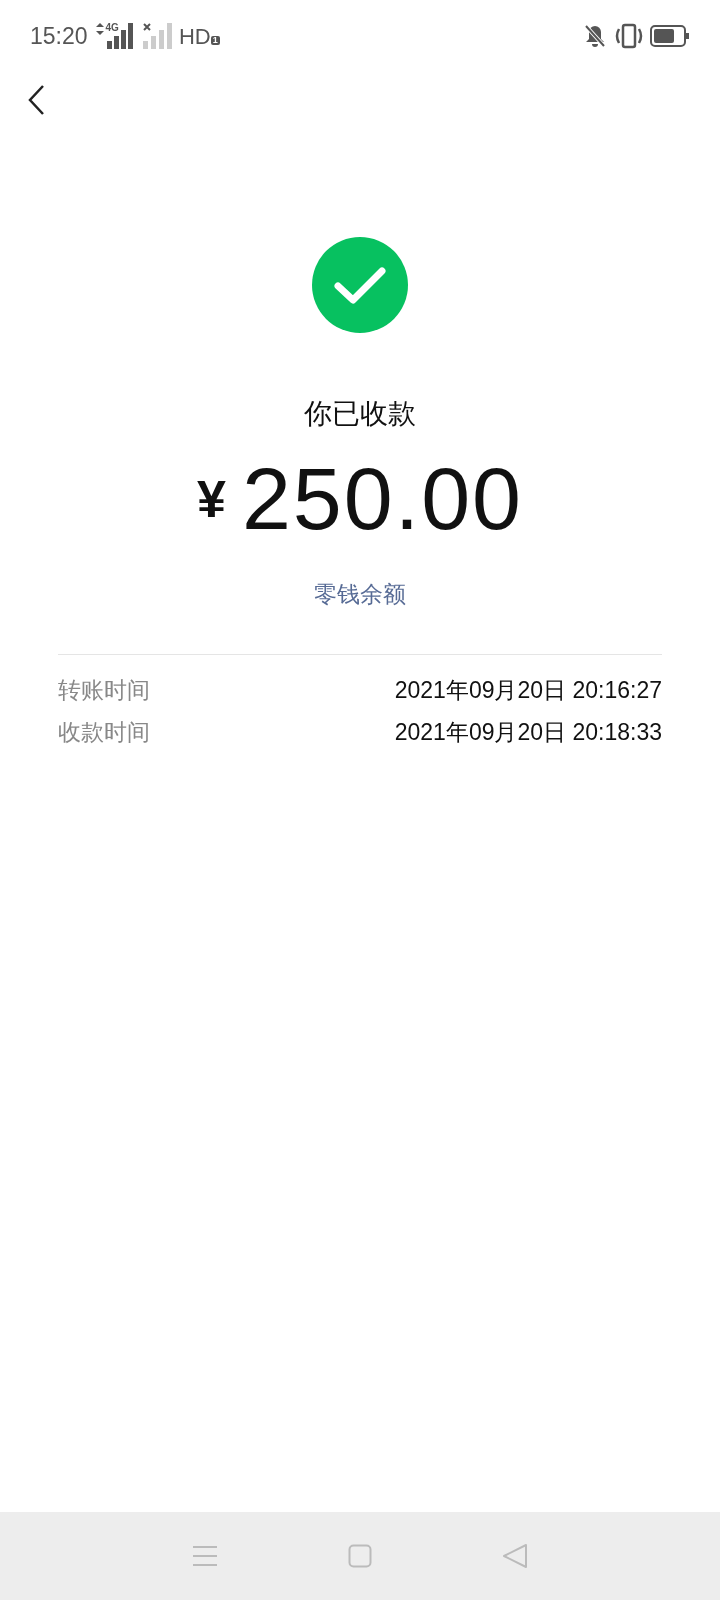 Image resolution: width=720 pixels, height=1600 pixels. Describe the element at coordinates (360, 414) in the screenshot. I see `status-title: 你已收款` at that location.